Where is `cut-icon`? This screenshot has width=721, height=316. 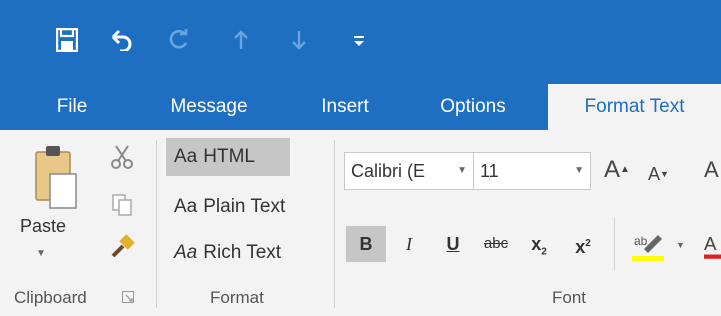
cut-icon is located at coordinates (122, 157).